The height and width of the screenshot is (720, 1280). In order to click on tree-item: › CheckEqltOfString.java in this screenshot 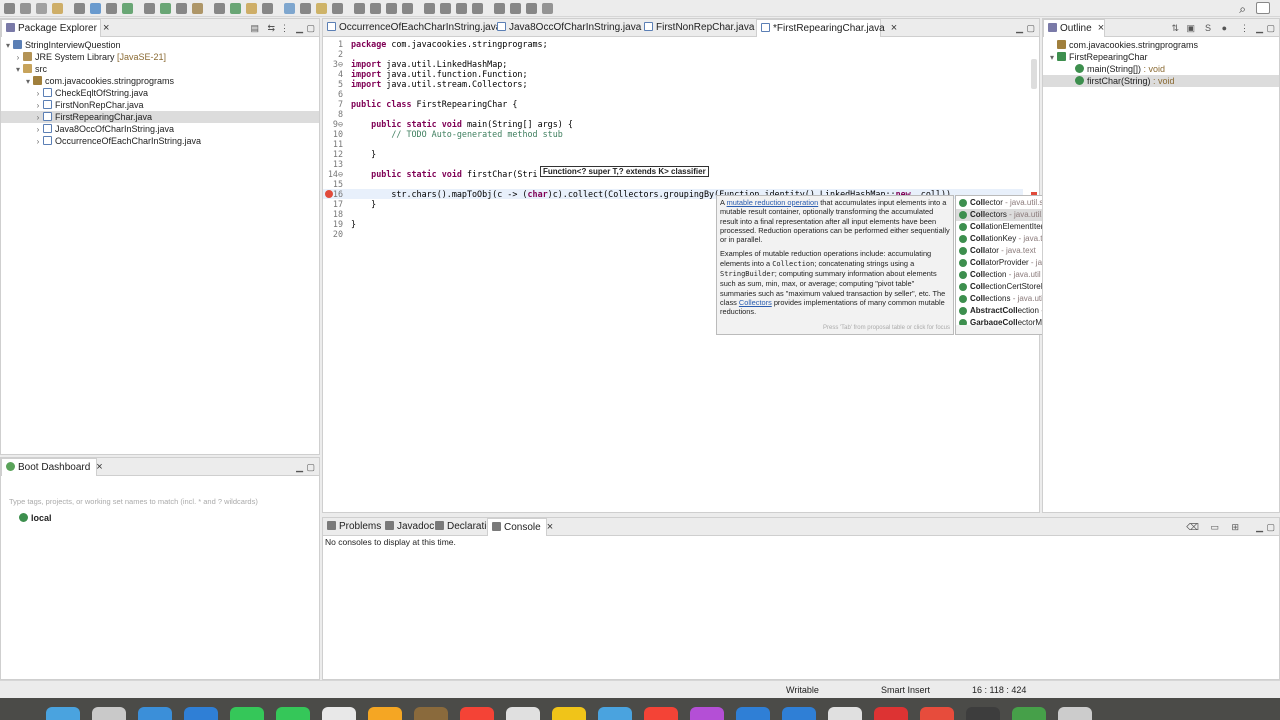, I will do `click(160, 93)`.